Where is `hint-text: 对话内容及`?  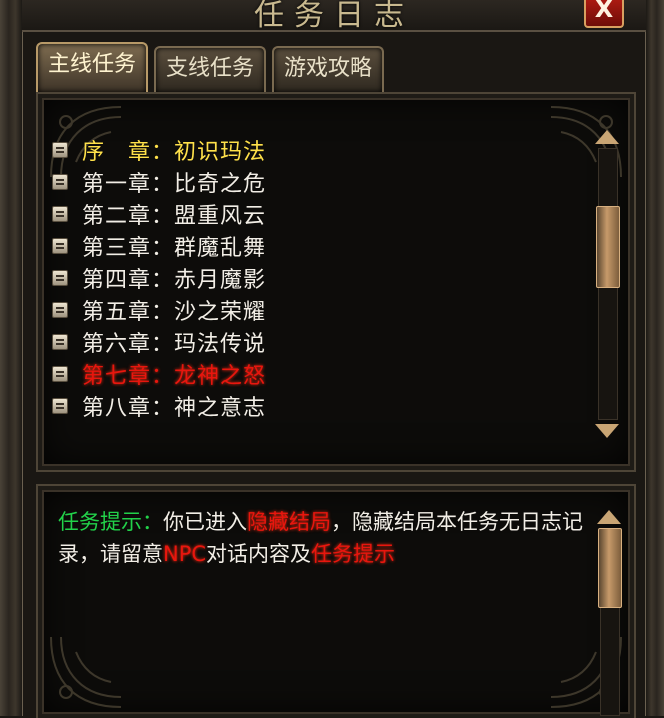 hint-text: 对话内容及 is located at coordinates (259, 554).